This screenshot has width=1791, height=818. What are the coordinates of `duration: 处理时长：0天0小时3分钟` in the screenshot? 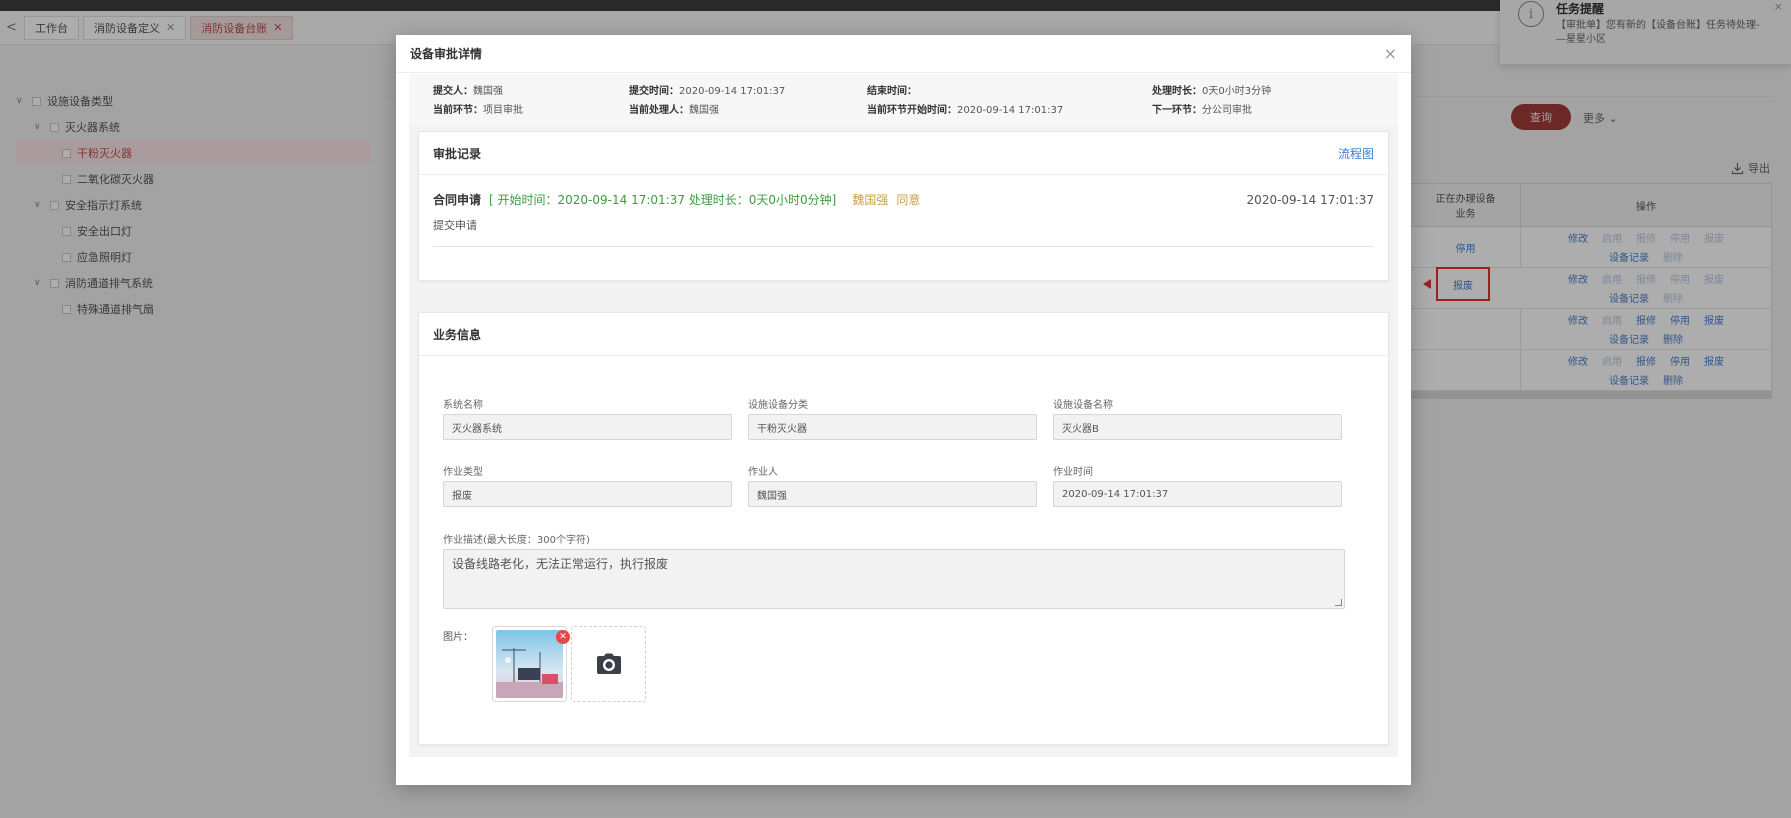 It's located at (1212, 91).